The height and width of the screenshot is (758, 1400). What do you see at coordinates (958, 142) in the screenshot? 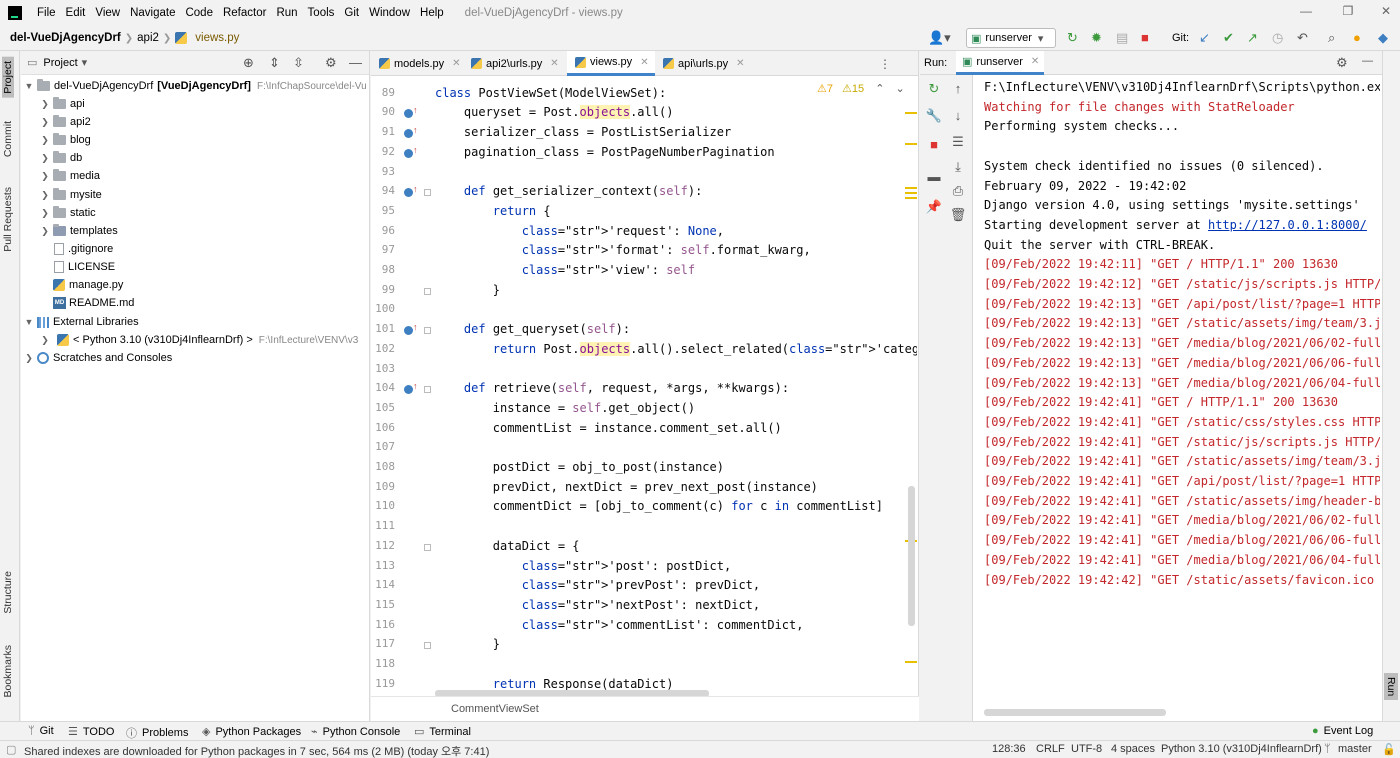
I see `soft-wrap-icon: ☰` at bounding box center [958, 142].